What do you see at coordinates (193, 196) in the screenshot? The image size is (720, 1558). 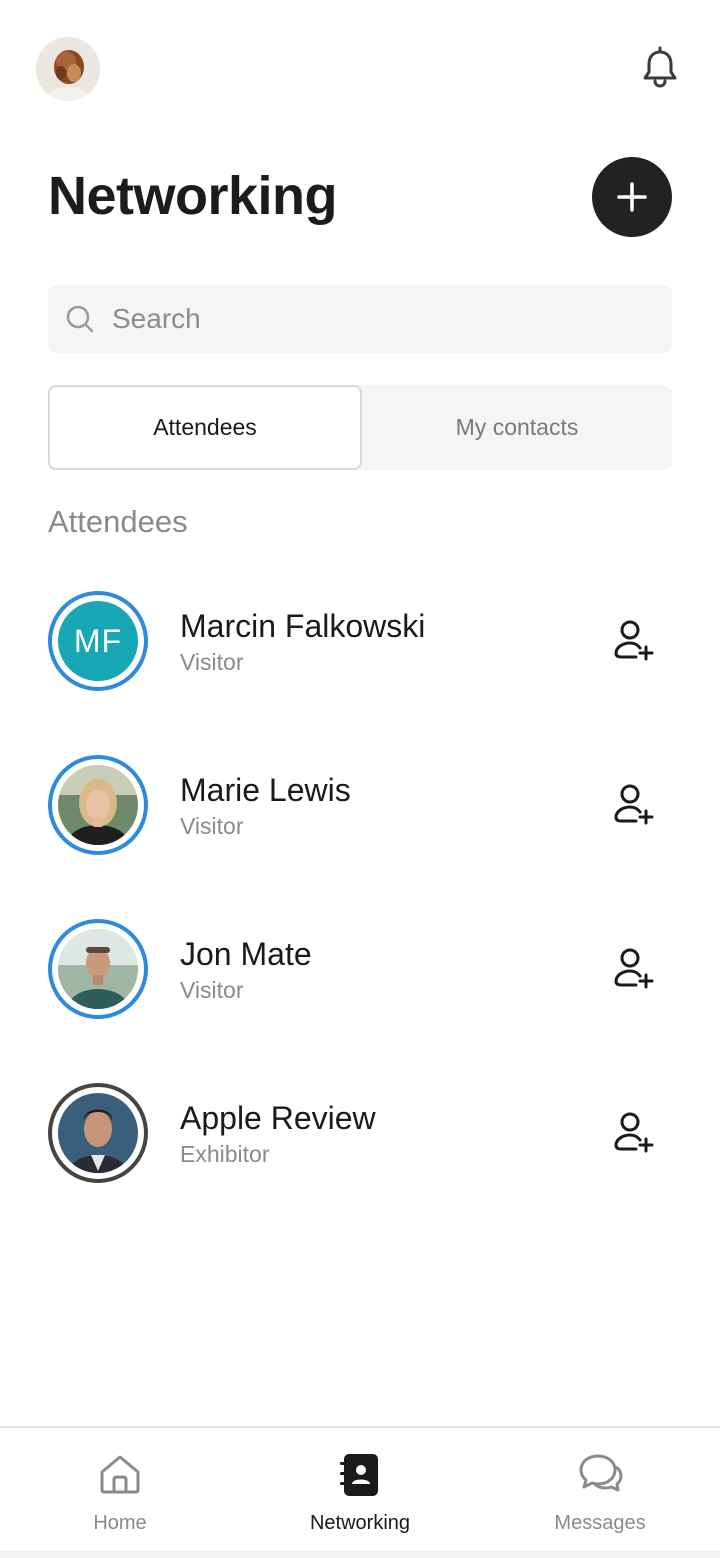 I see `page-title: Networking` at bounding box center [193, 196].